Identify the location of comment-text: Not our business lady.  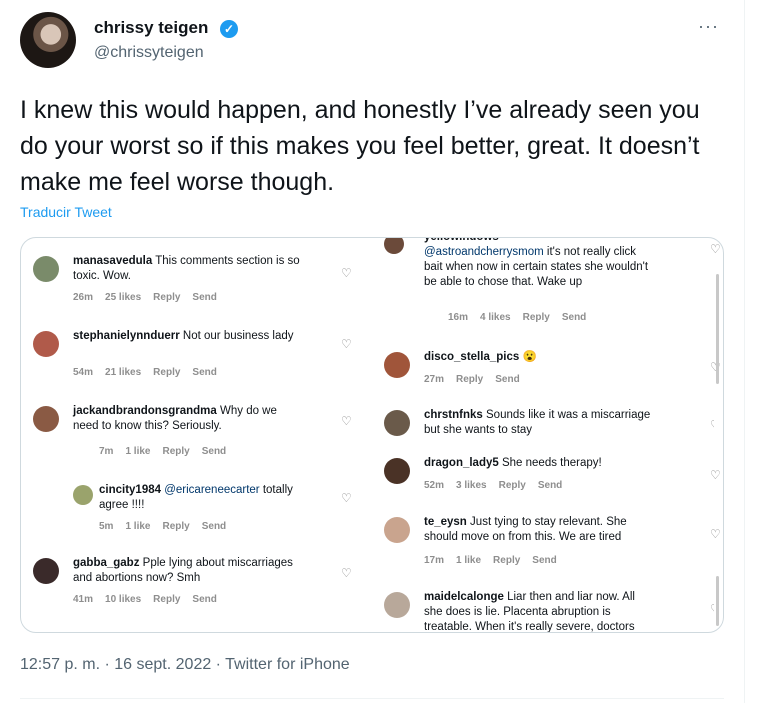
(238, 336).